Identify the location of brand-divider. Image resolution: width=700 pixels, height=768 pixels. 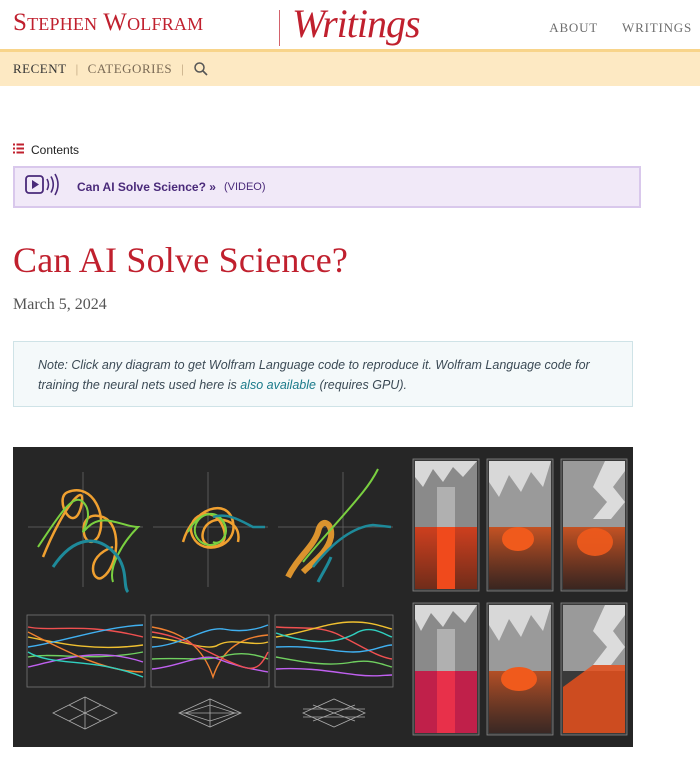
(279, 28).